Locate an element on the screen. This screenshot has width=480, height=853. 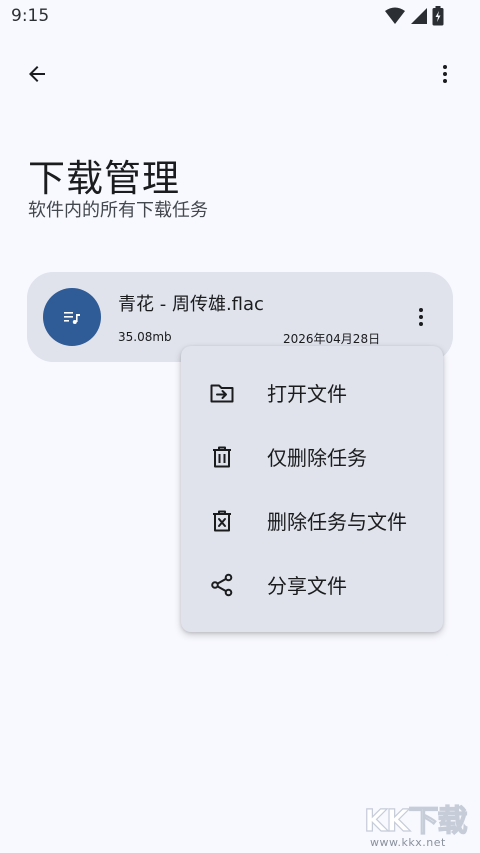
status-time: 9:15 is located at coordinates (30, 16).